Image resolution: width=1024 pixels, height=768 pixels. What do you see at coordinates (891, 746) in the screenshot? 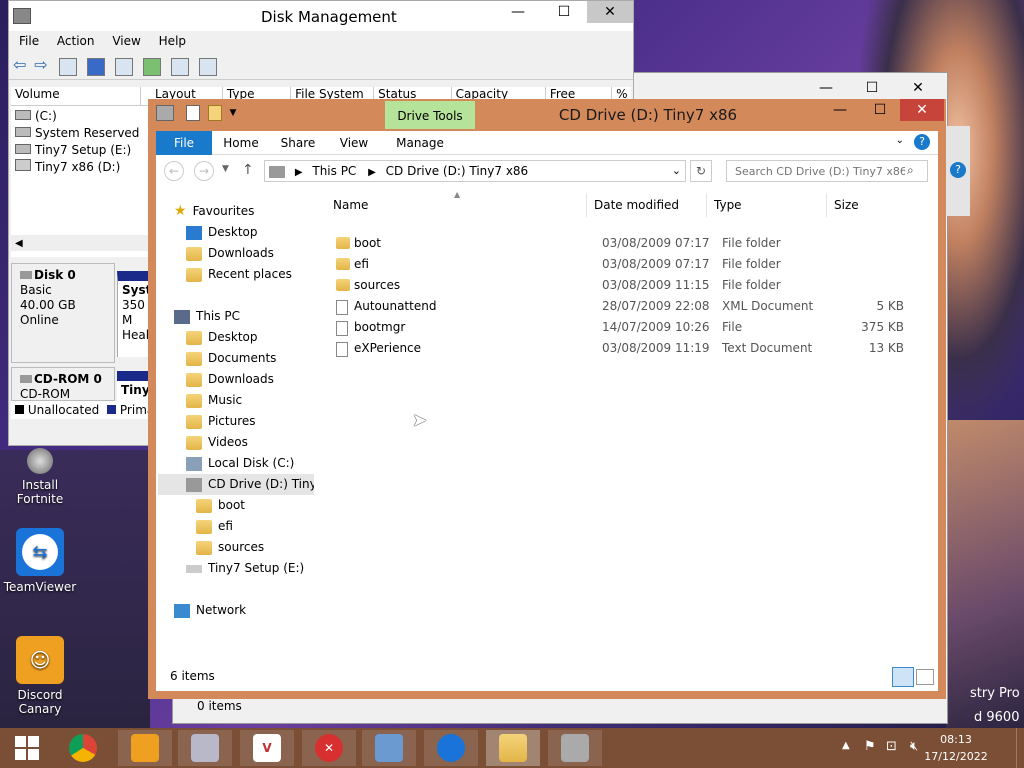
I see `network-icon: ⊡` at bounding box center [891, 746].